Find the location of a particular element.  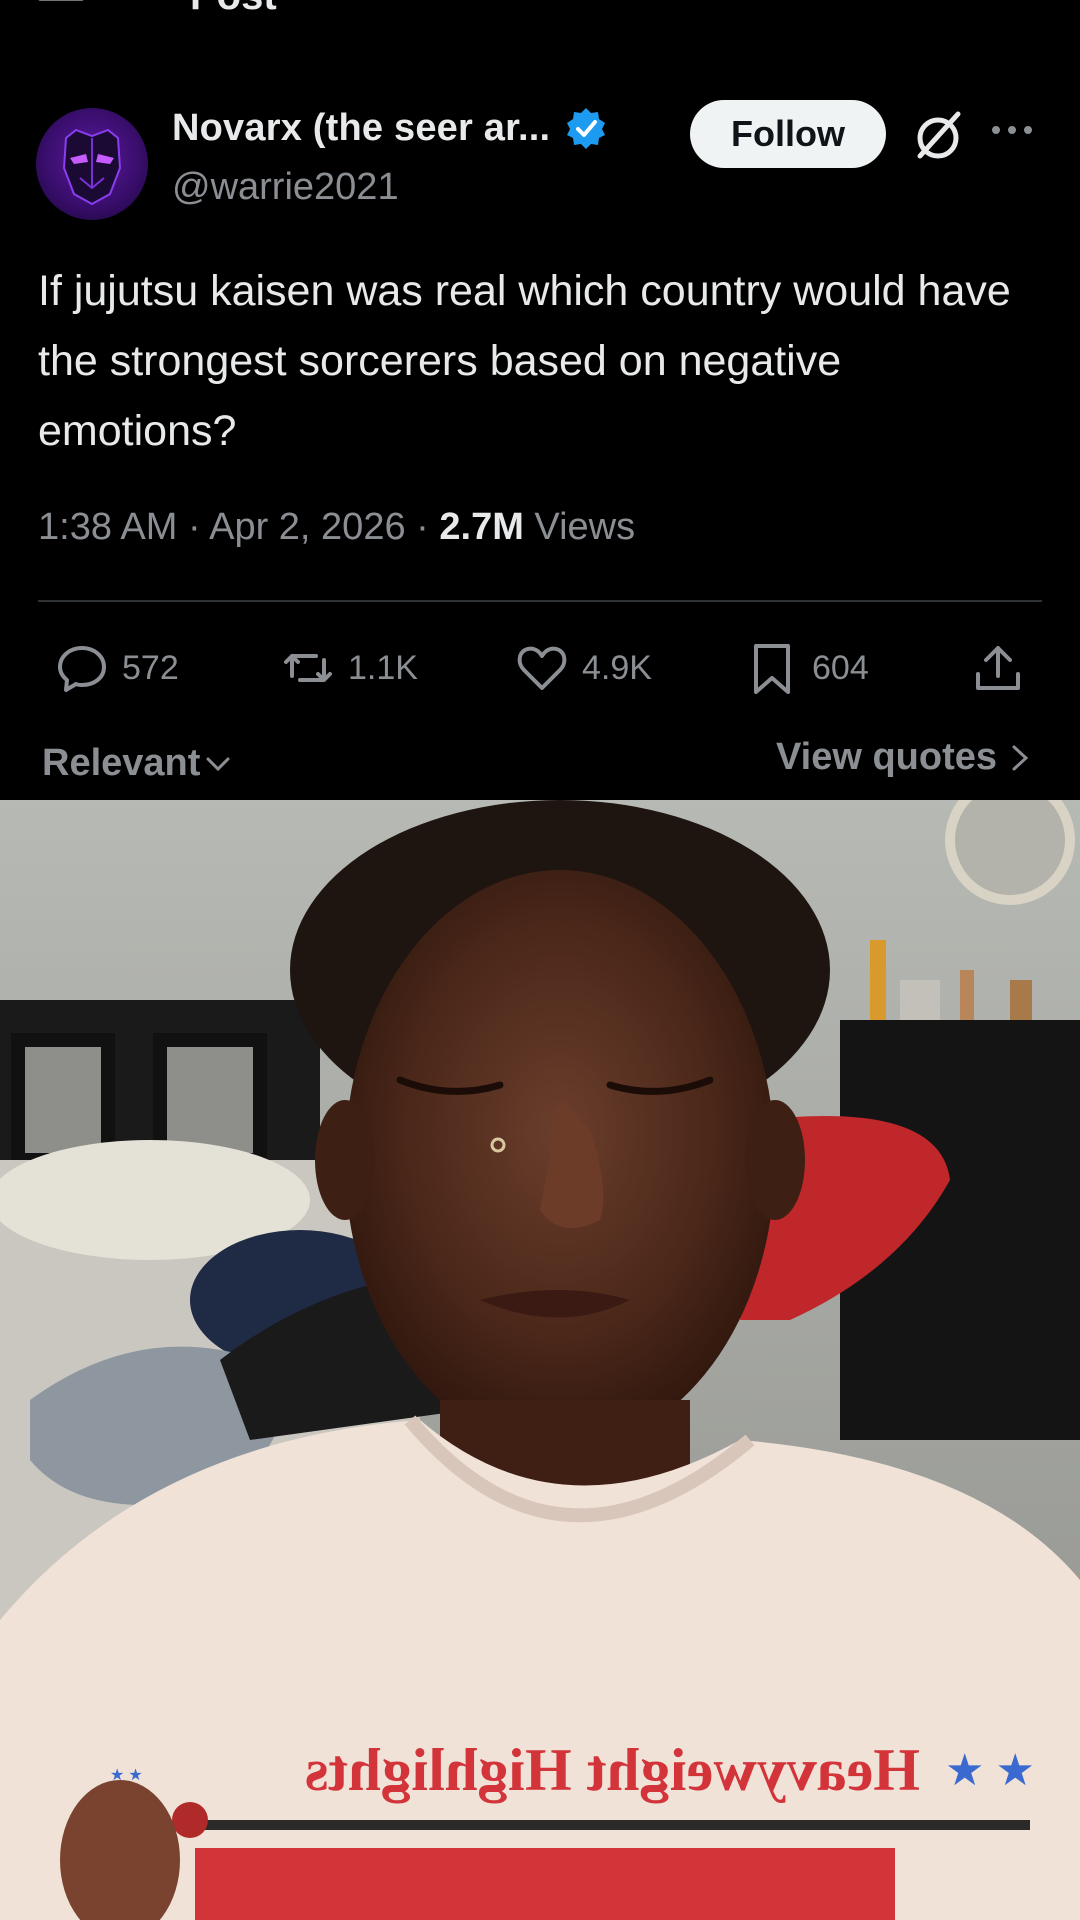

heart-icon is located at coordinates (542, 668).